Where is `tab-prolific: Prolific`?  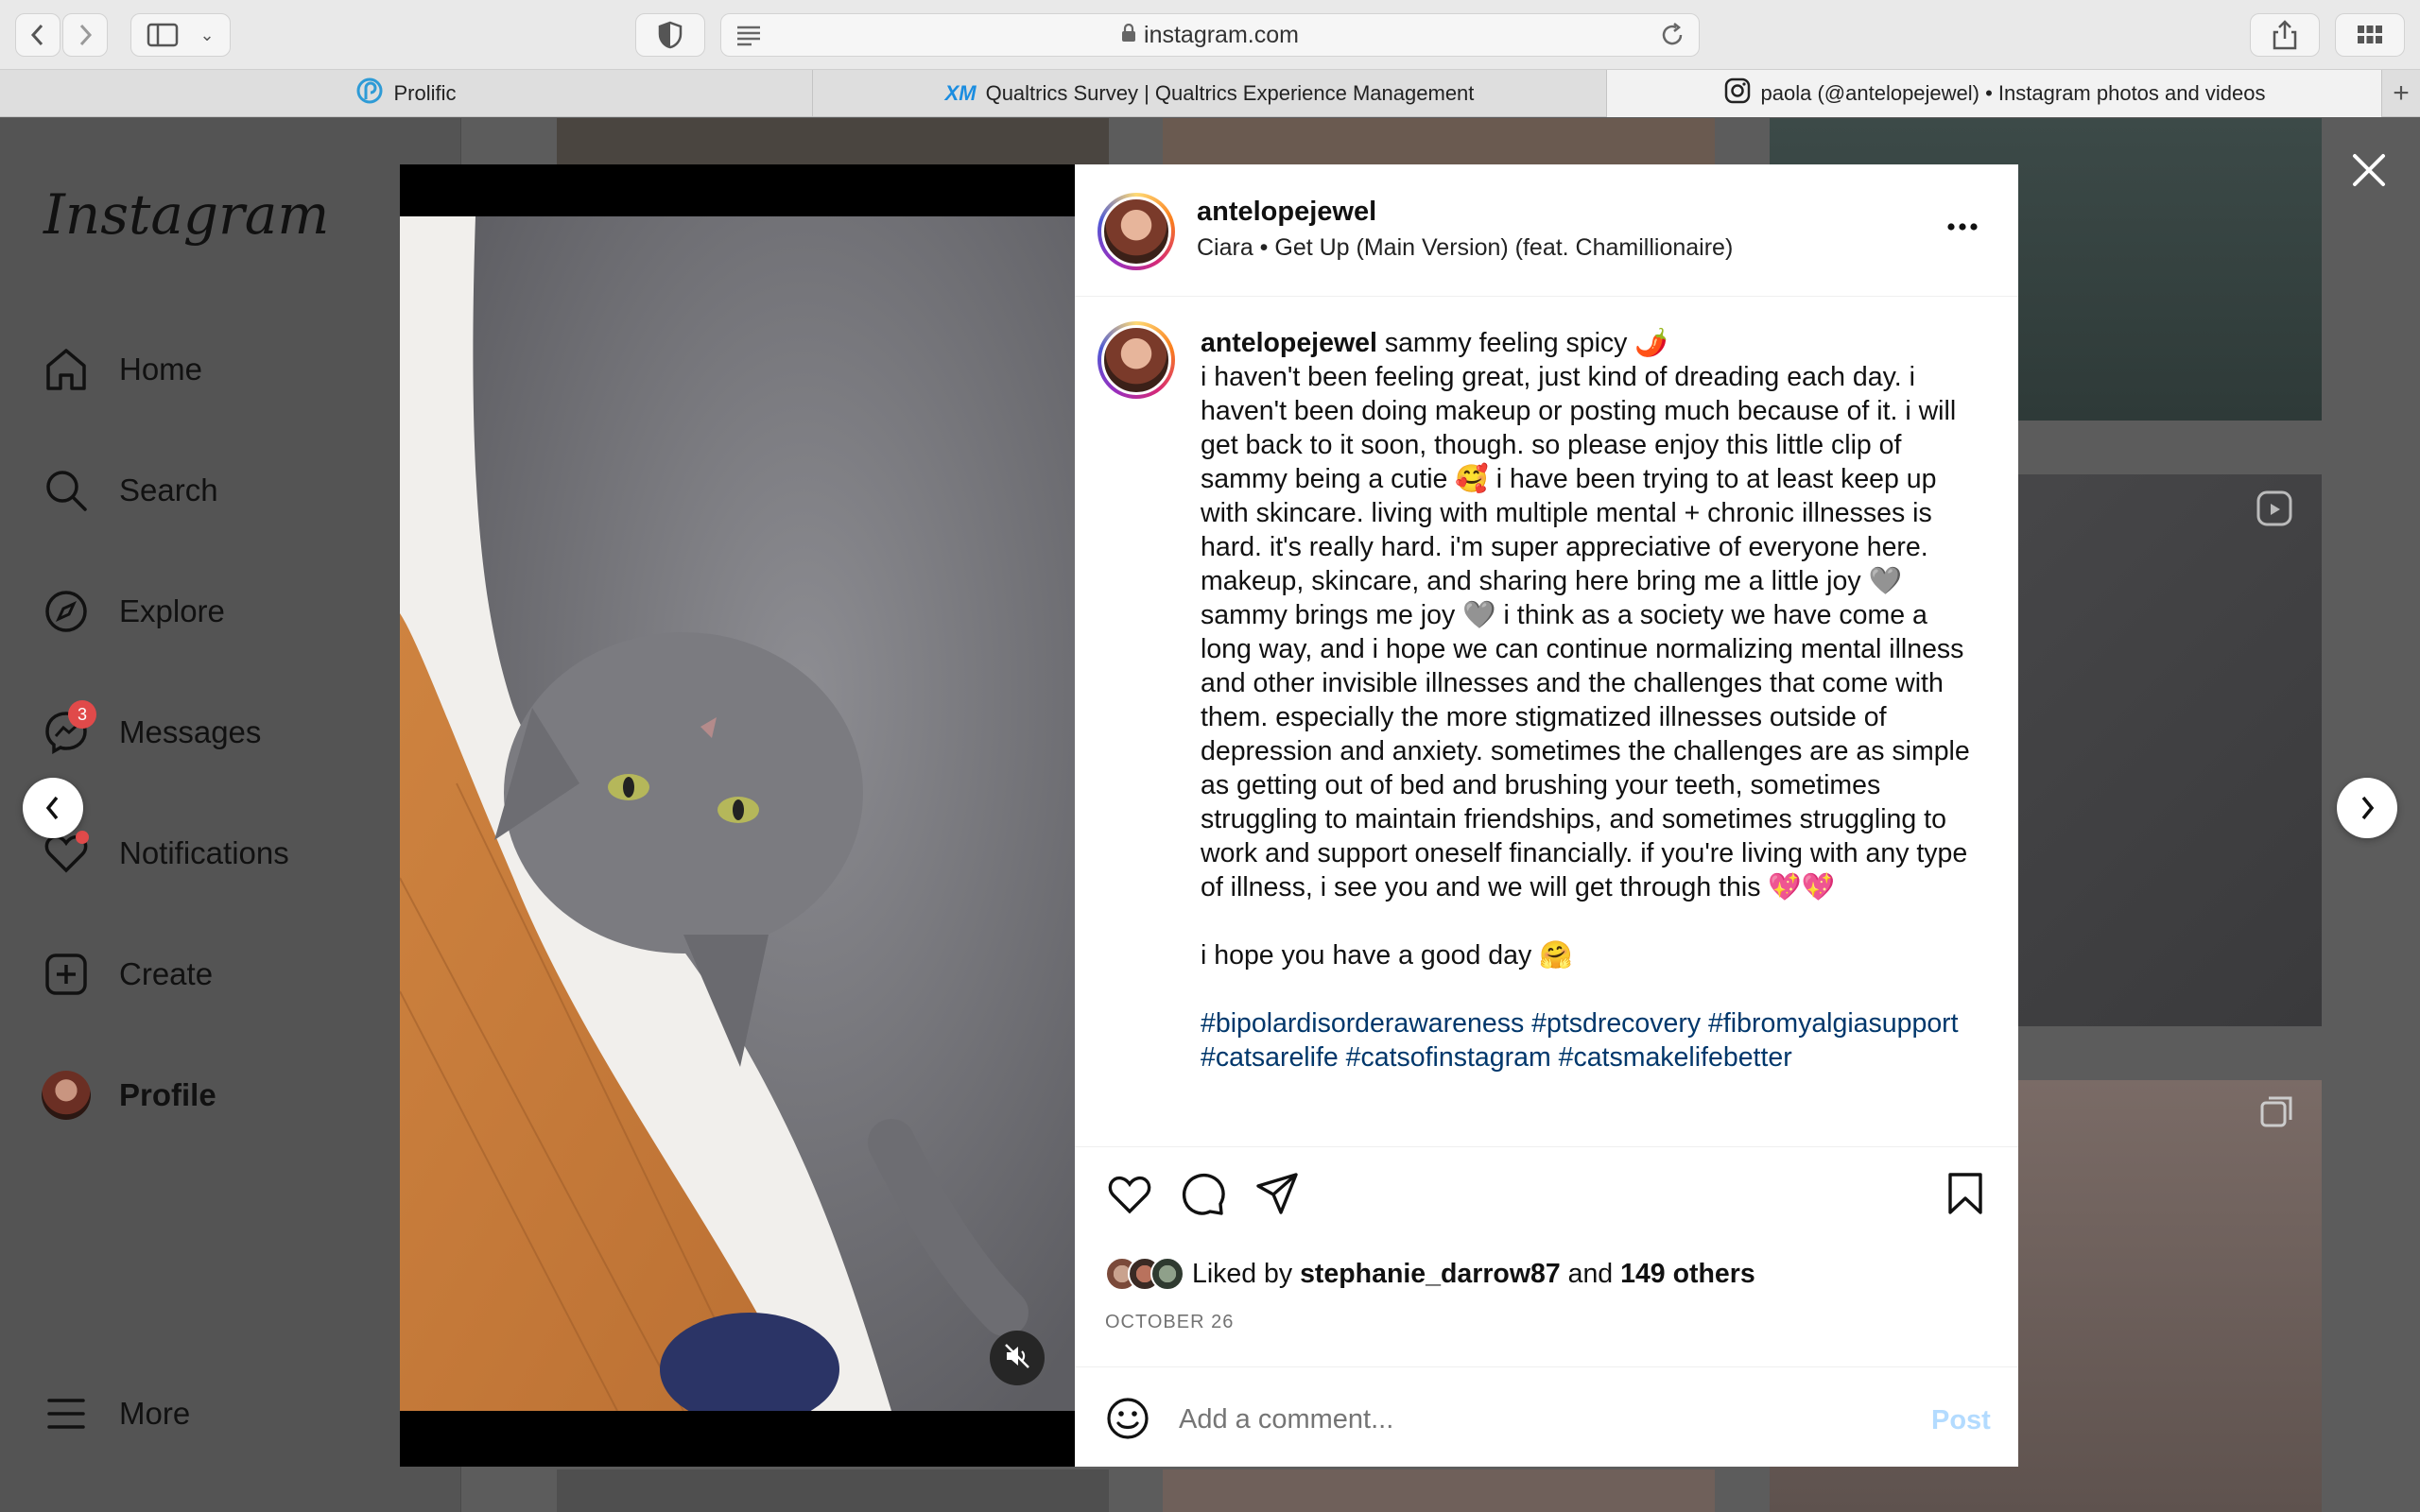 tab-prolific: Prolific is located at coordinates (407, 93).